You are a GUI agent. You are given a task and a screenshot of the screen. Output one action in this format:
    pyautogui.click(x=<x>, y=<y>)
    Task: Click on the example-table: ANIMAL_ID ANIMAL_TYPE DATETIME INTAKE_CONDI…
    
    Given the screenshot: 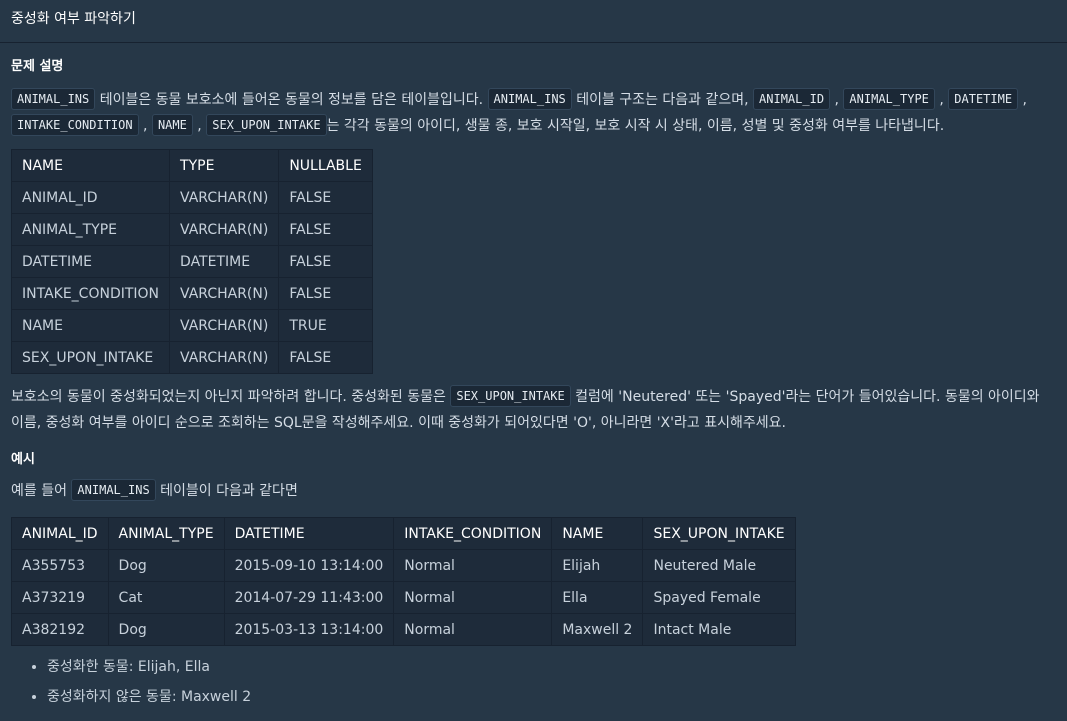 What is the action you would take?
    pyautogui.click(x=403, y=581)
    